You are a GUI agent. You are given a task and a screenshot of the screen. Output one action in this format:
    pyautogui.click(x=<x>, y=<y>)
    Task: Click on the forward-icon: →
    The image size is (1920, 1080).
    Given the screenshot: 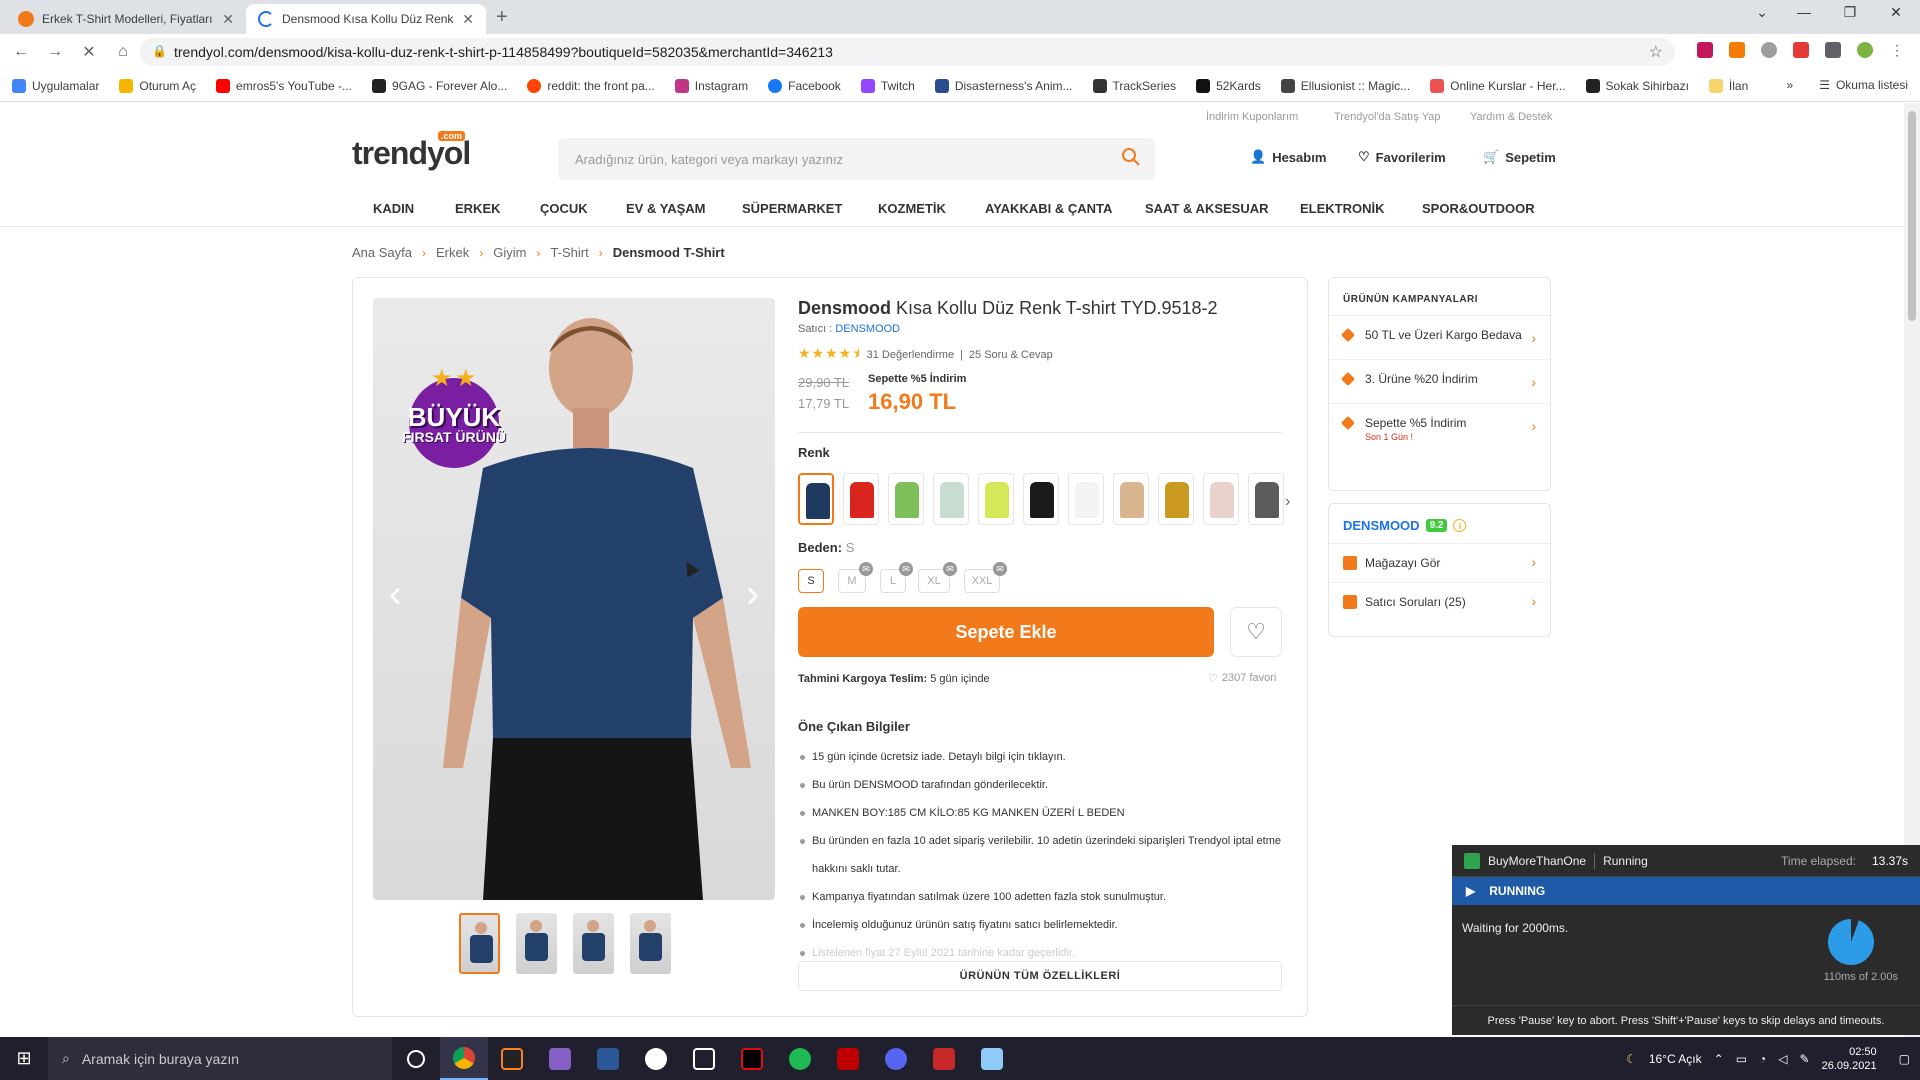 What is the action you would take?
    pyautogui.click(x=55, y=52)
    